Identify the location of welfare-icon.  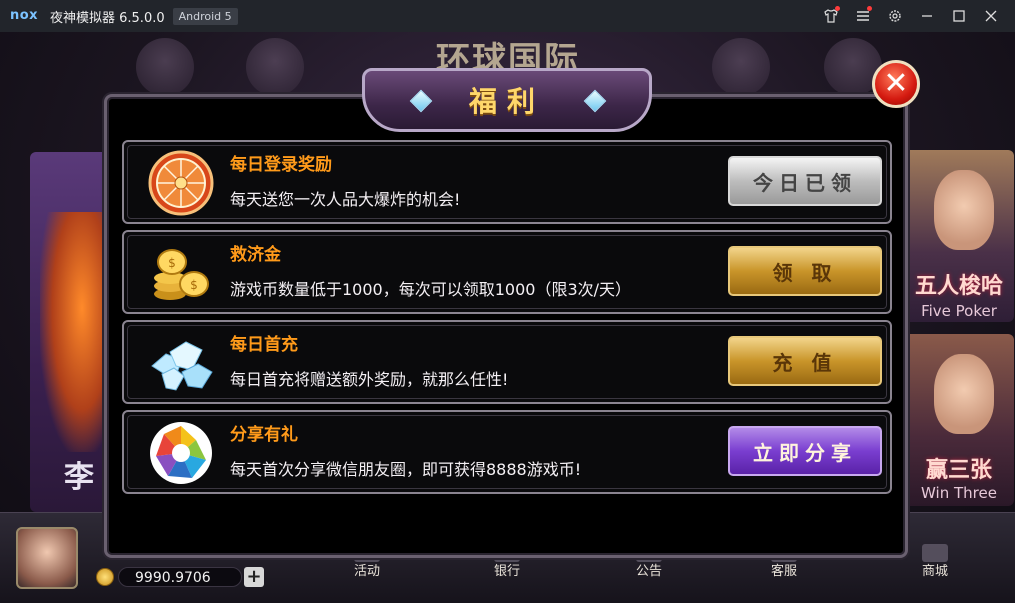
(275, 67).